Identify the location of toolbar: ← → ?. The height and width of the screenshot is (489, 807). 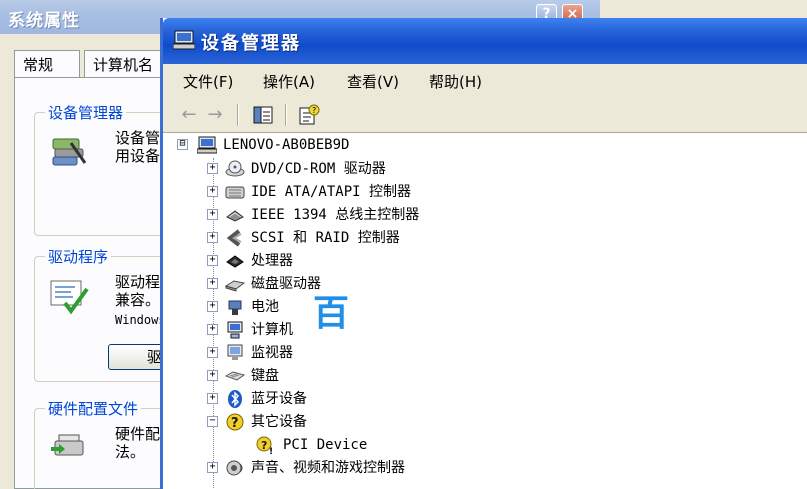
(485, 115).